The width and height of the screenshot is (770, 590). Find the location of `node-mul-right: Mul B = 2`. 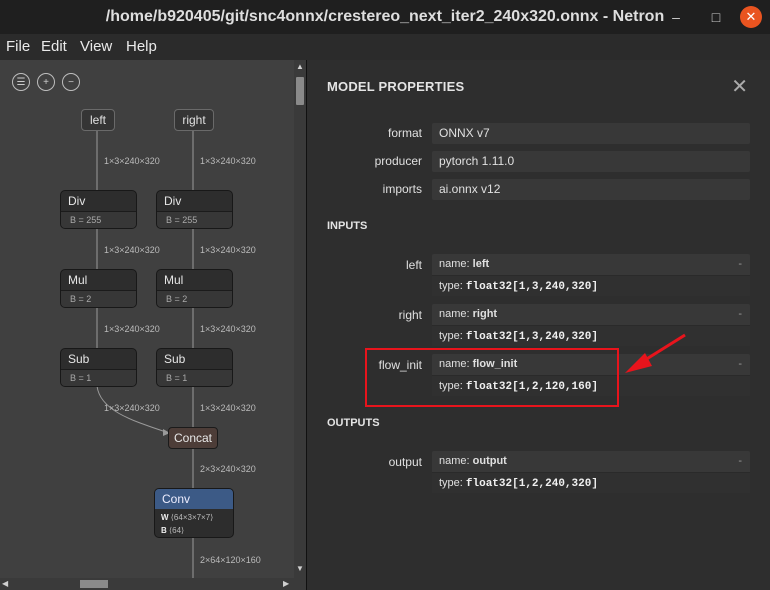

node-mul-right: Mul B = 2 is located at coordinates (194, 288).